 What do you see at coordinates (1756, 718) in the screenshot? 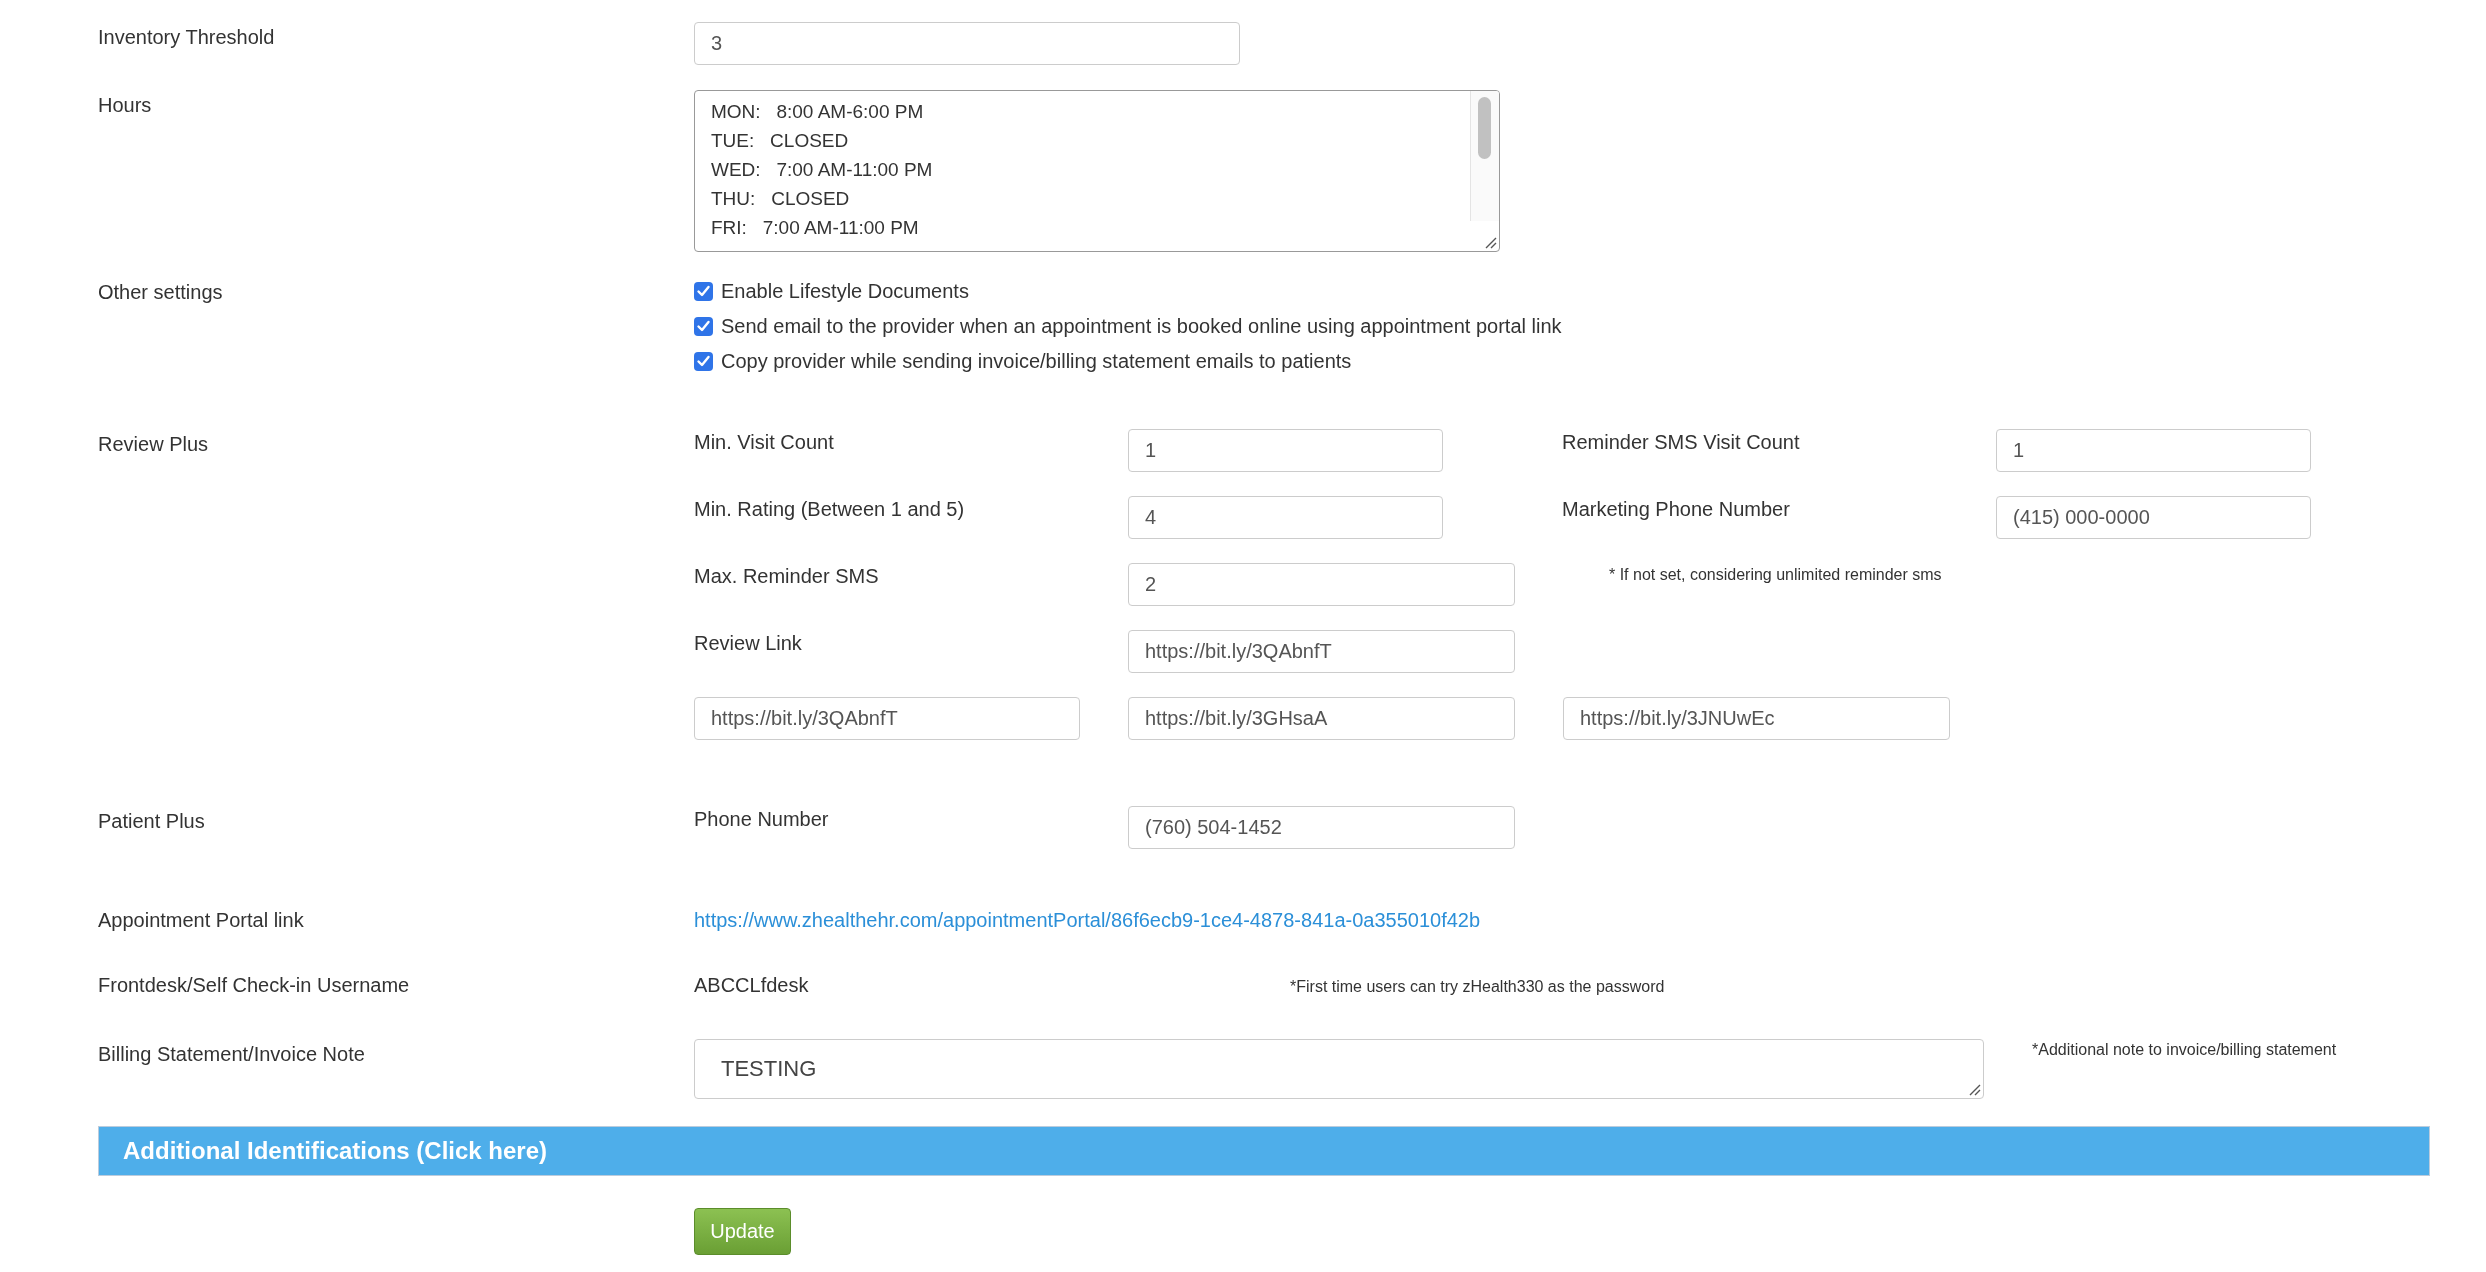
I see `input-field: https://bit.ly/3JNUwEc` at bounding box center [1756, 718].